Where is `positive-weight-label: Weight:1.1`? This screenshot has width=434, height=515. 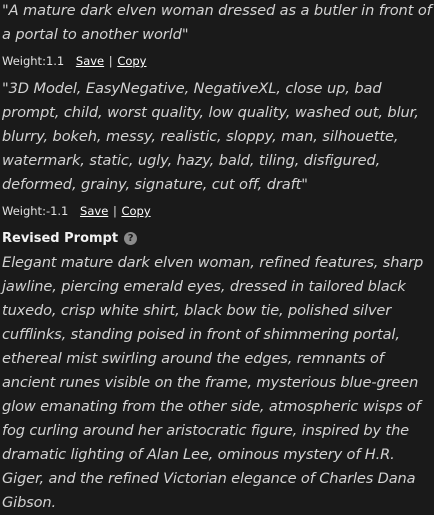
positive-weight-label: Weight:1.1 is located at coordinates (33, 61).